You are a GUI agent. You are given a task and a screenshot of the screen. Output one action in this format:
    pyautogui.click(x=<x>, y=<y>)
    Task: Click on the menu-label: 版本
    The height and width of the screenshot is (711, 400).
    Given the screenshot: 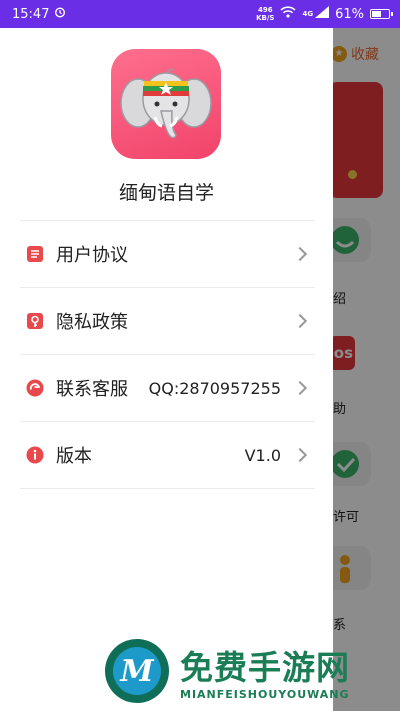 What is the action you would take?
    pyautogui.click(x=74, y=456)
    